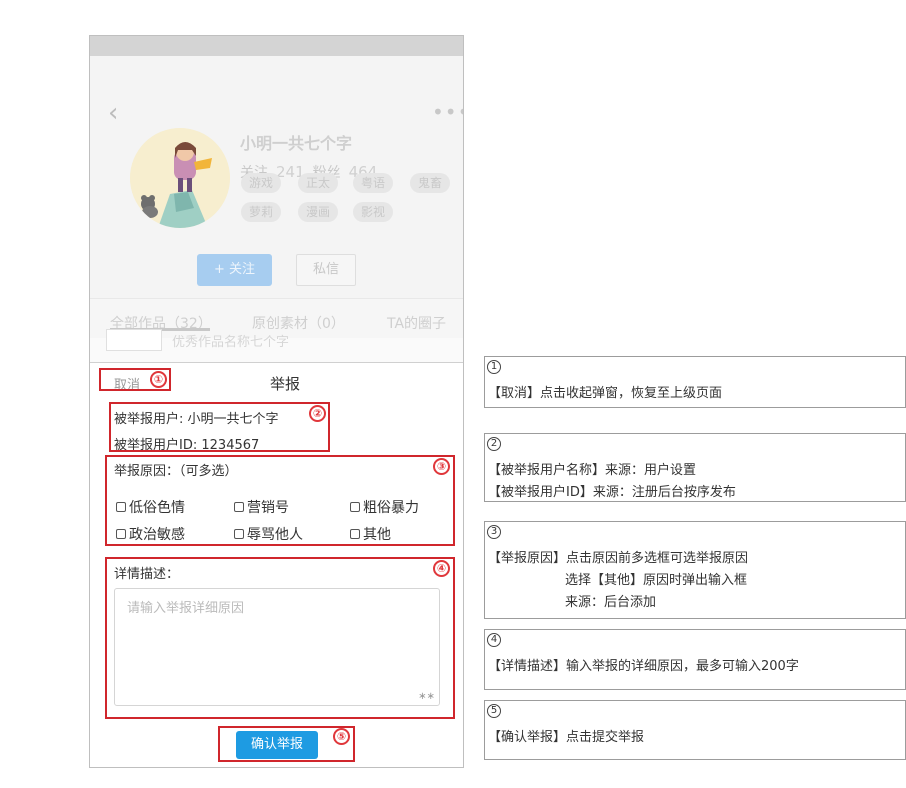  I want to click on tab-circles: TA的圈子, so click(416, 323).